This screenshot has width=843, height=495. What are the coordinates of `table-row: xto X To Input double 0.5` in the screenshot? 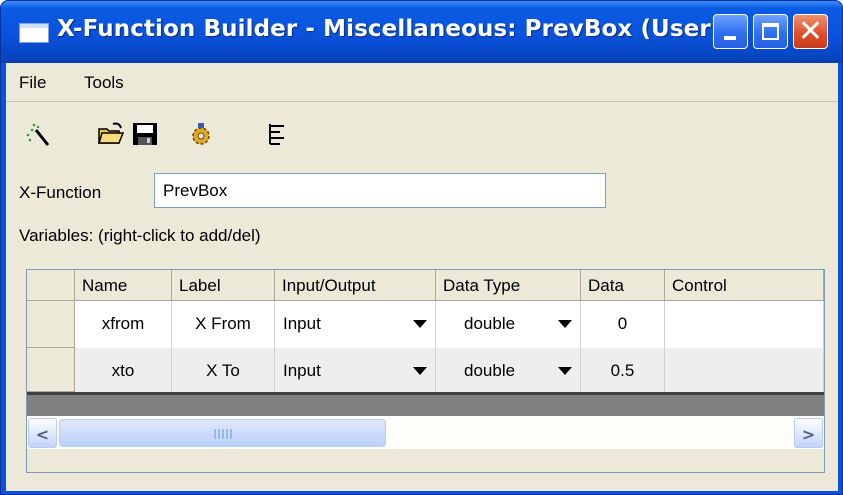 It's located at (425, 370).